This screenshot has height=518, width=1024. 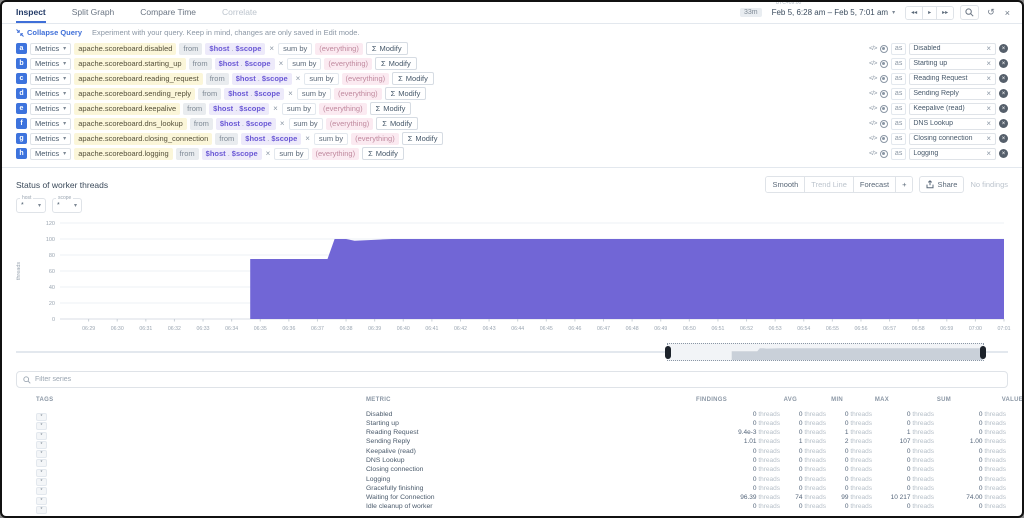 What do you see at coordinates (123, 153) in the screenshot?
I see `metric-name-field: apache.scoreboard.logging` at bounding box center [123, 153].